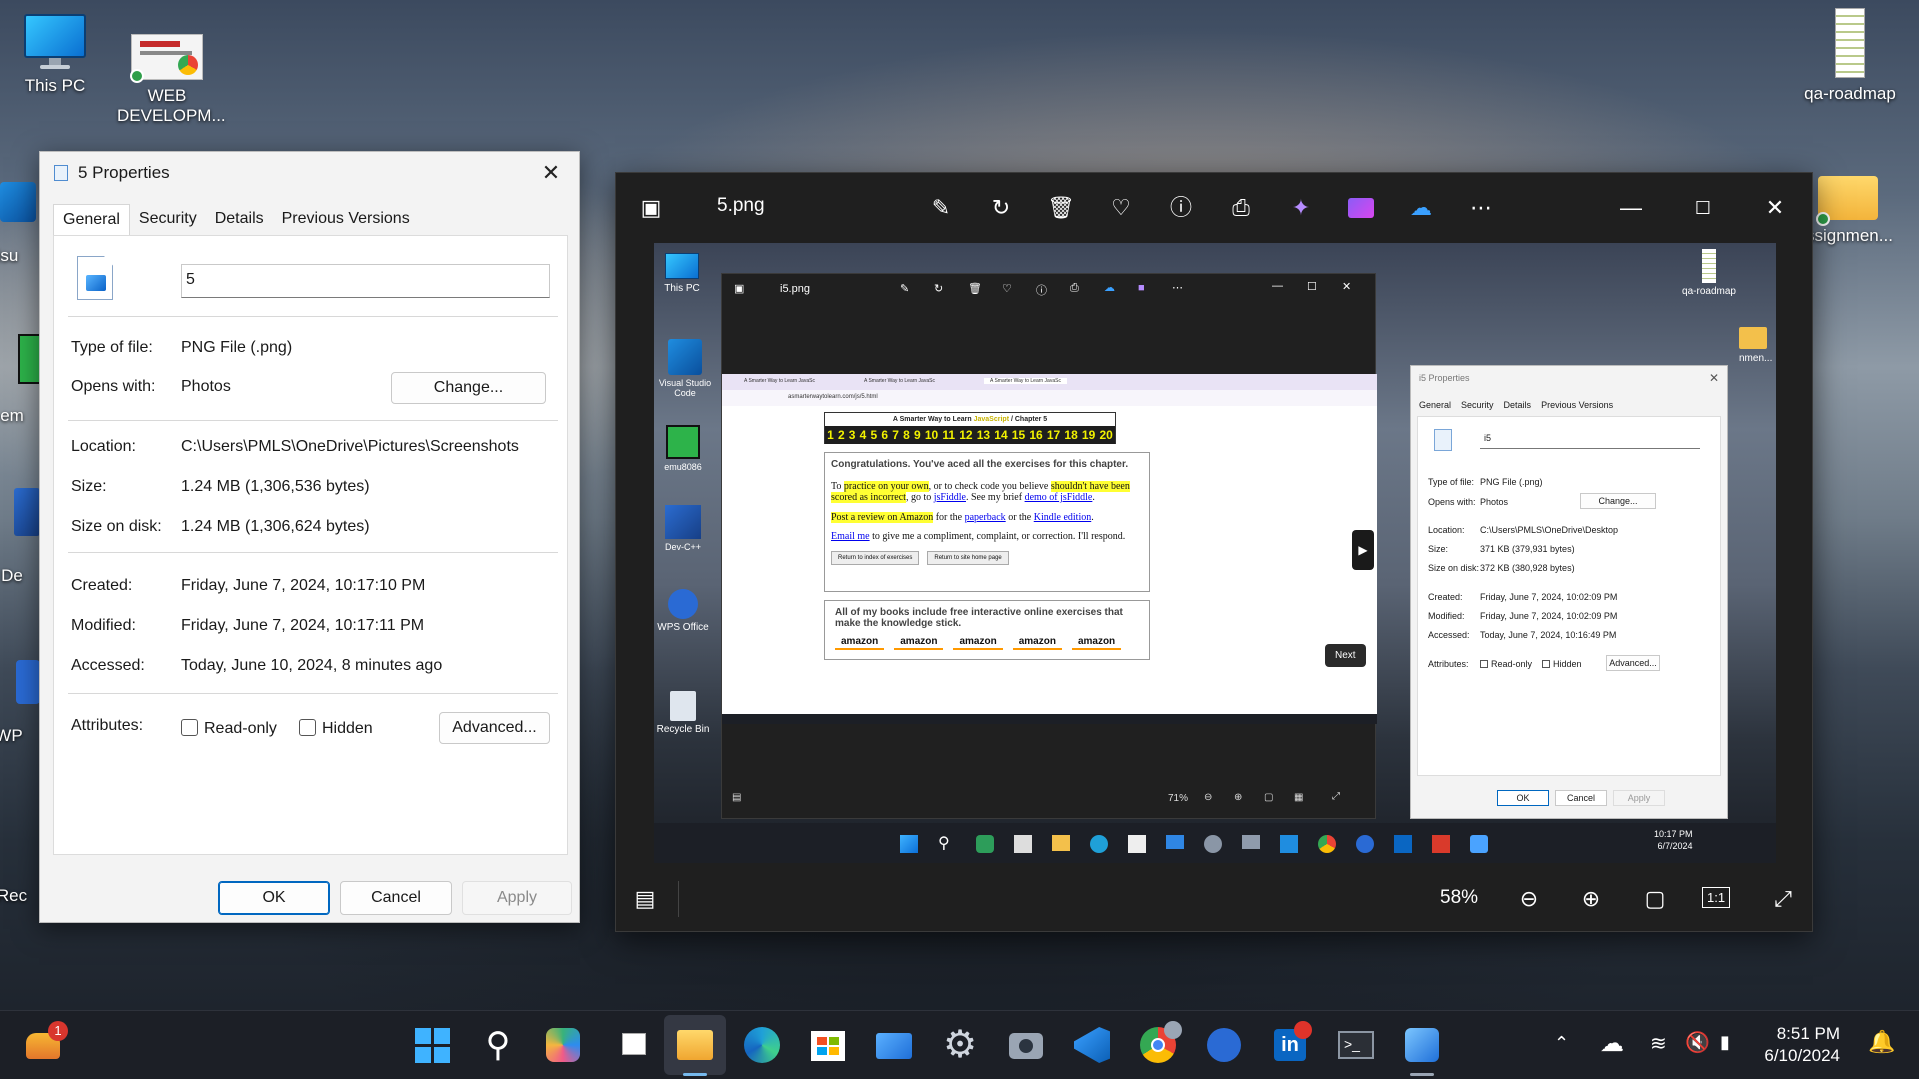 The width and height of the screenshot is (1919, 1079). What do you see at coordinates (948, 435) in the screenshot?
I see `exercise-number-link: 11` at bounding box center [948, 435].